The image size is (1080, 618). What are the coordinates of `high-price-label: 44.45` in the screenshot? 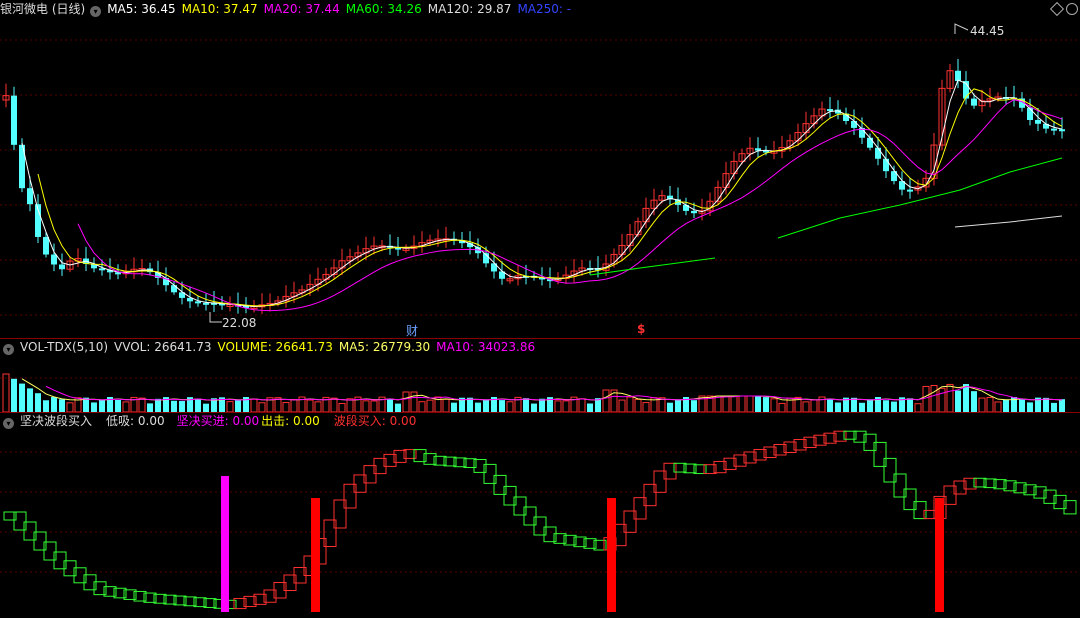 It's located at (987, 31).